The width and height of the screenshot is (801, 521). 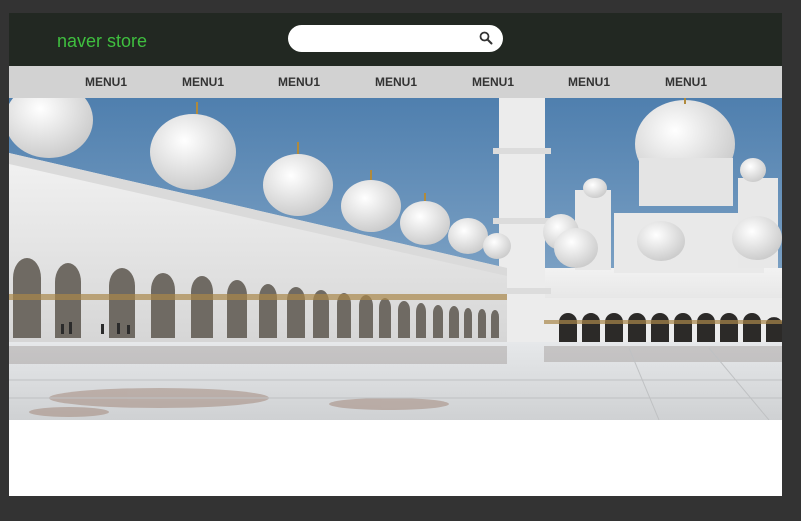 What do you see at coordinates (395, 458) in the screenshot?
I see `content-area` at bounding box center [395, 458].